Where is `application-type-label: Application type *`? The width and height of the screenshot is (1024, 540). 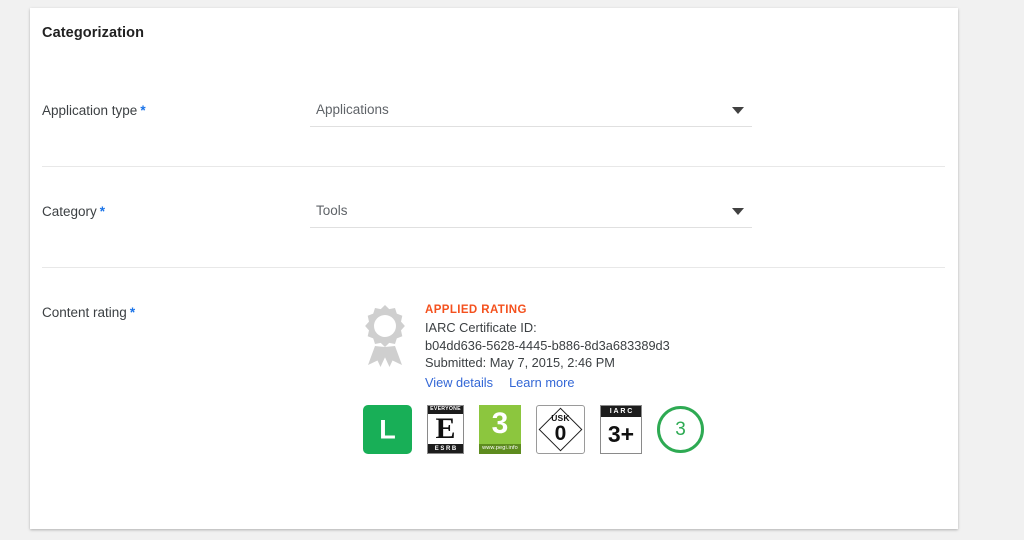 application-type-label: Application type * is located at coordinates (94, 110).